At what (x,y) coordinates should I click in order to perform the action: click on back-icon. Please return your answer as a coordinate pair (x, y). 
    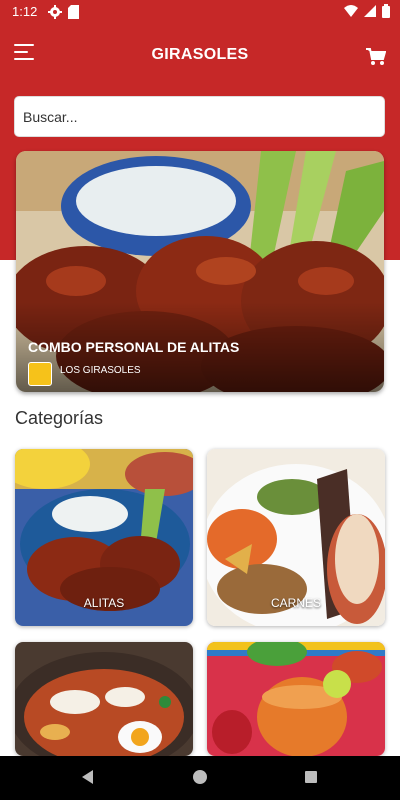
    Looking at the image, I should click on (87, 777).